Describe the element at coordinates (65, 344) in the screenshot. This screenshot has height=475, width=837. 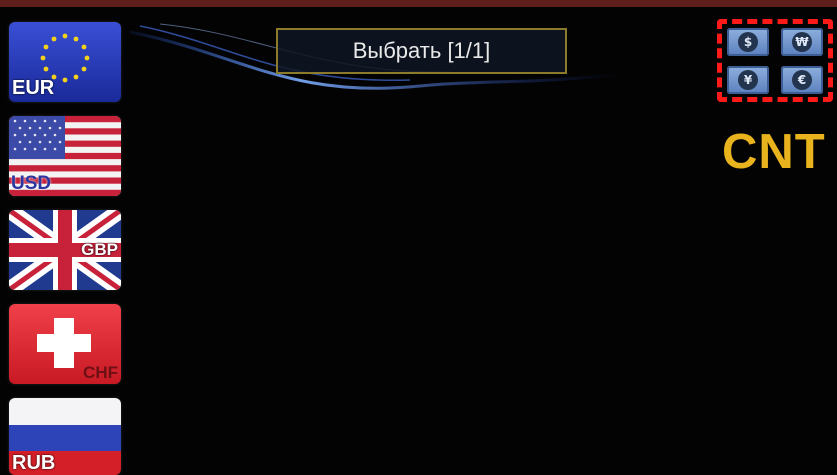
I see `chf-currency-button: CHF` at that location.